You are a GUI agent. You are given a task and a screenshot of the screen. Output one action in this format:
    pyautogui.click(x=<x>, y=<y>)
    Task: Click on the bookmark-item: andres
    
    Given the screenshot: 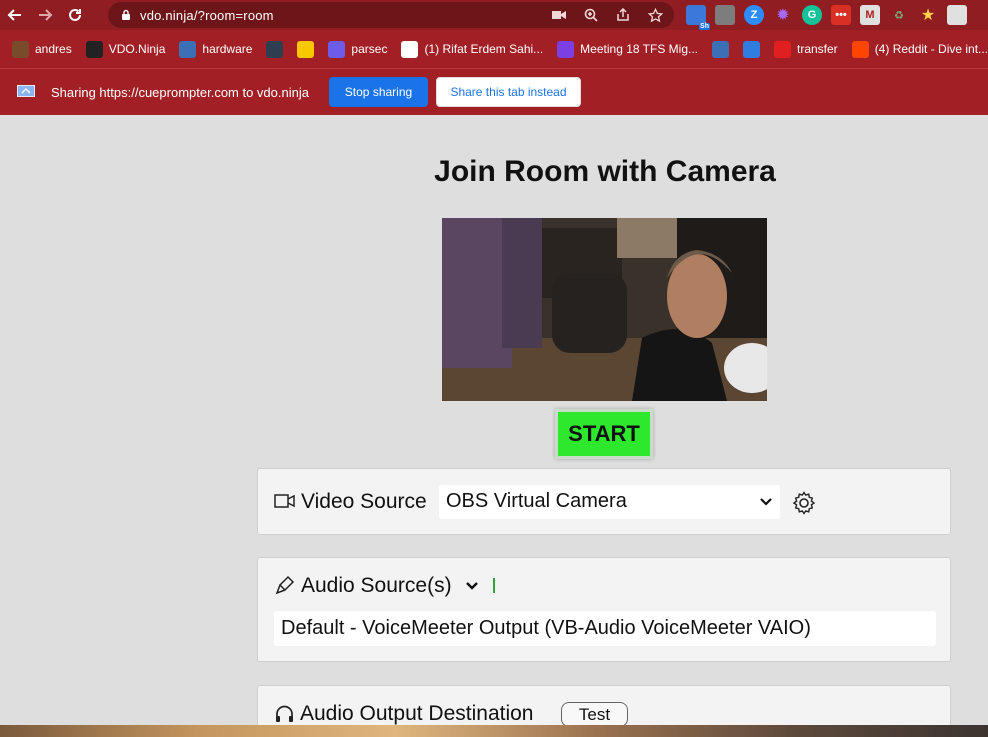 What is the action you would take?
    pyautogui.click(x=42, y=49)
    